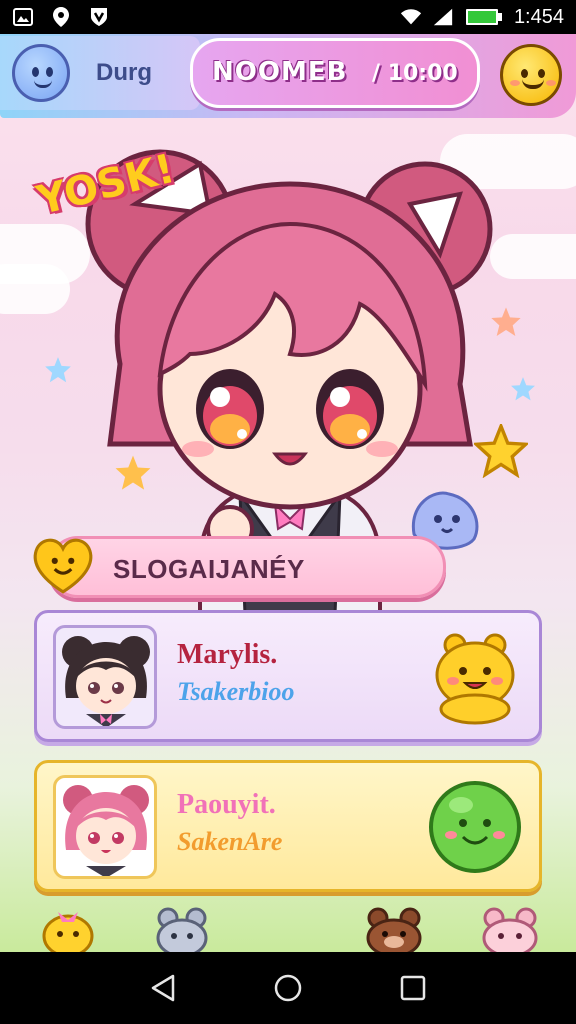  What do you see at coordinates (230, 841) in the screenshot?
I see `card-subtitle: SakenAre` at bounding box center [230, 841].